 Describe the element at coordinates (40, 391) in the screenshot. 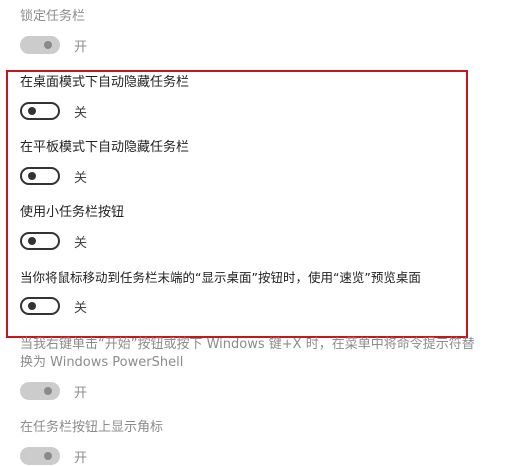

I see `powershell-replace-toggle` at that location.